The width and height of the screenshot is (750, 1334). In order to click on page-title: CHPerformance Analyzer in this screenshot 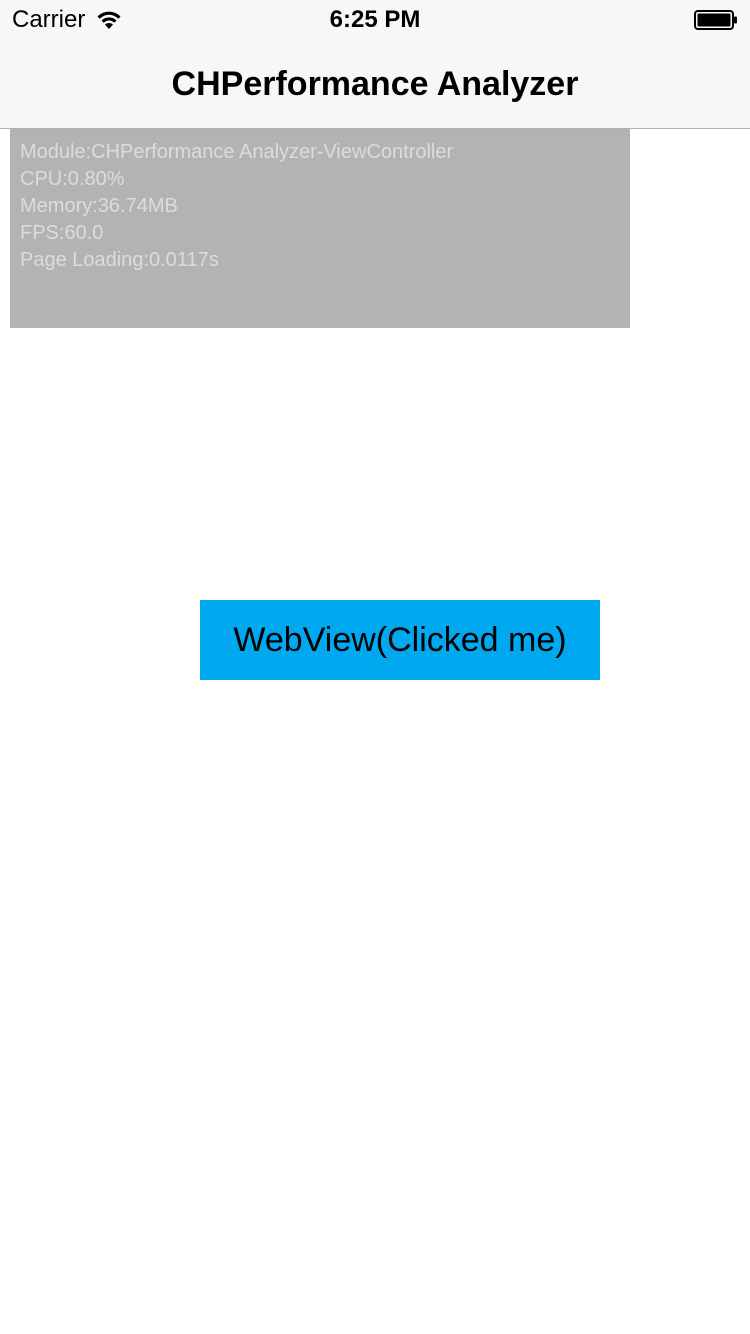, I will do `click(375, 84)`.